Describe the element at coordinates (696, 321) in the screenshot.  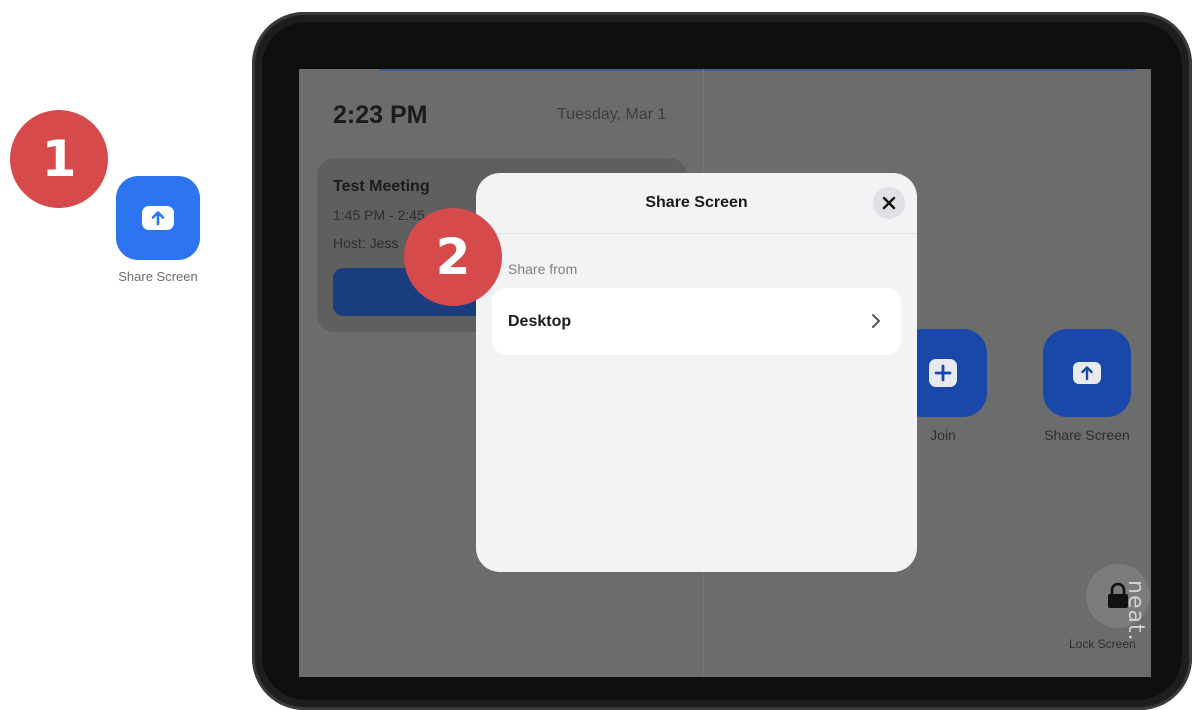
I see `option-desktop: Desktop` at that location.